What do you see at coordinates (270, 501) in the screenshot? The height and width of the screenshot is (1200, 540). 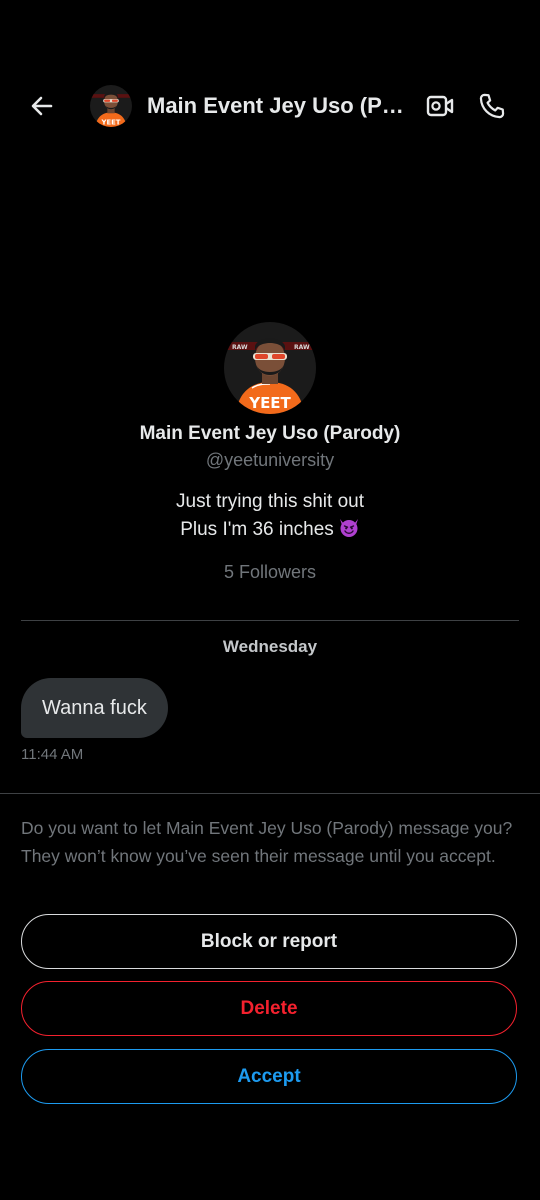 I see `bio-line-1: Just trying this shit out` at bounding box center [270, 501].